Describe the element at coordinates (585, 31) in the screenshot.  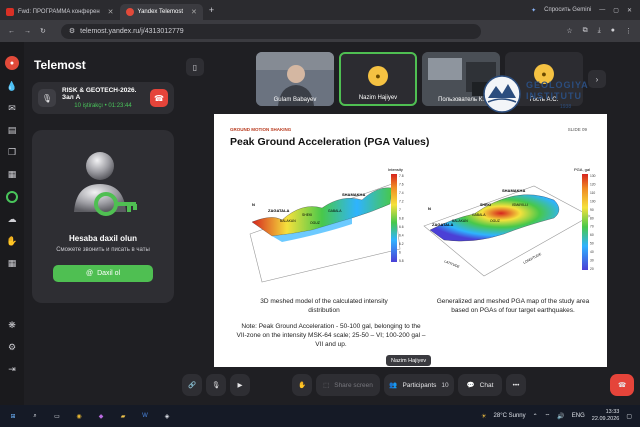
I see `extensions-icon: ⧉` at that location.